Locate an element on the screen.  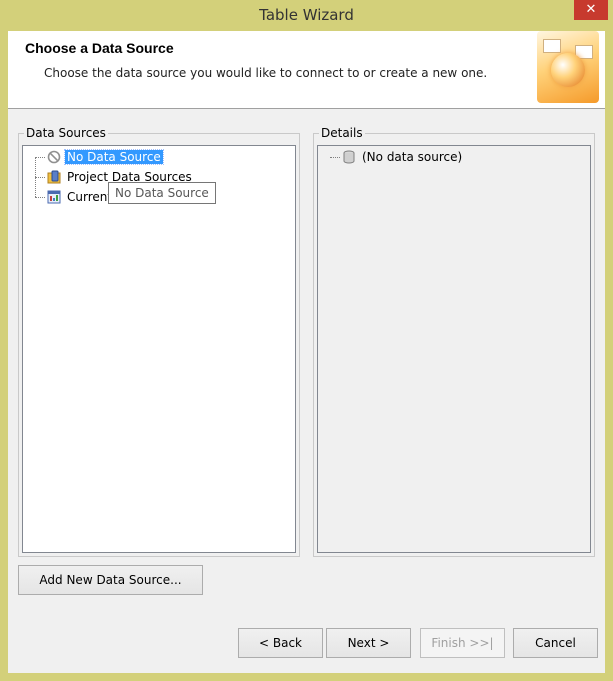
card-graphic is located at coordinates (552, 46).